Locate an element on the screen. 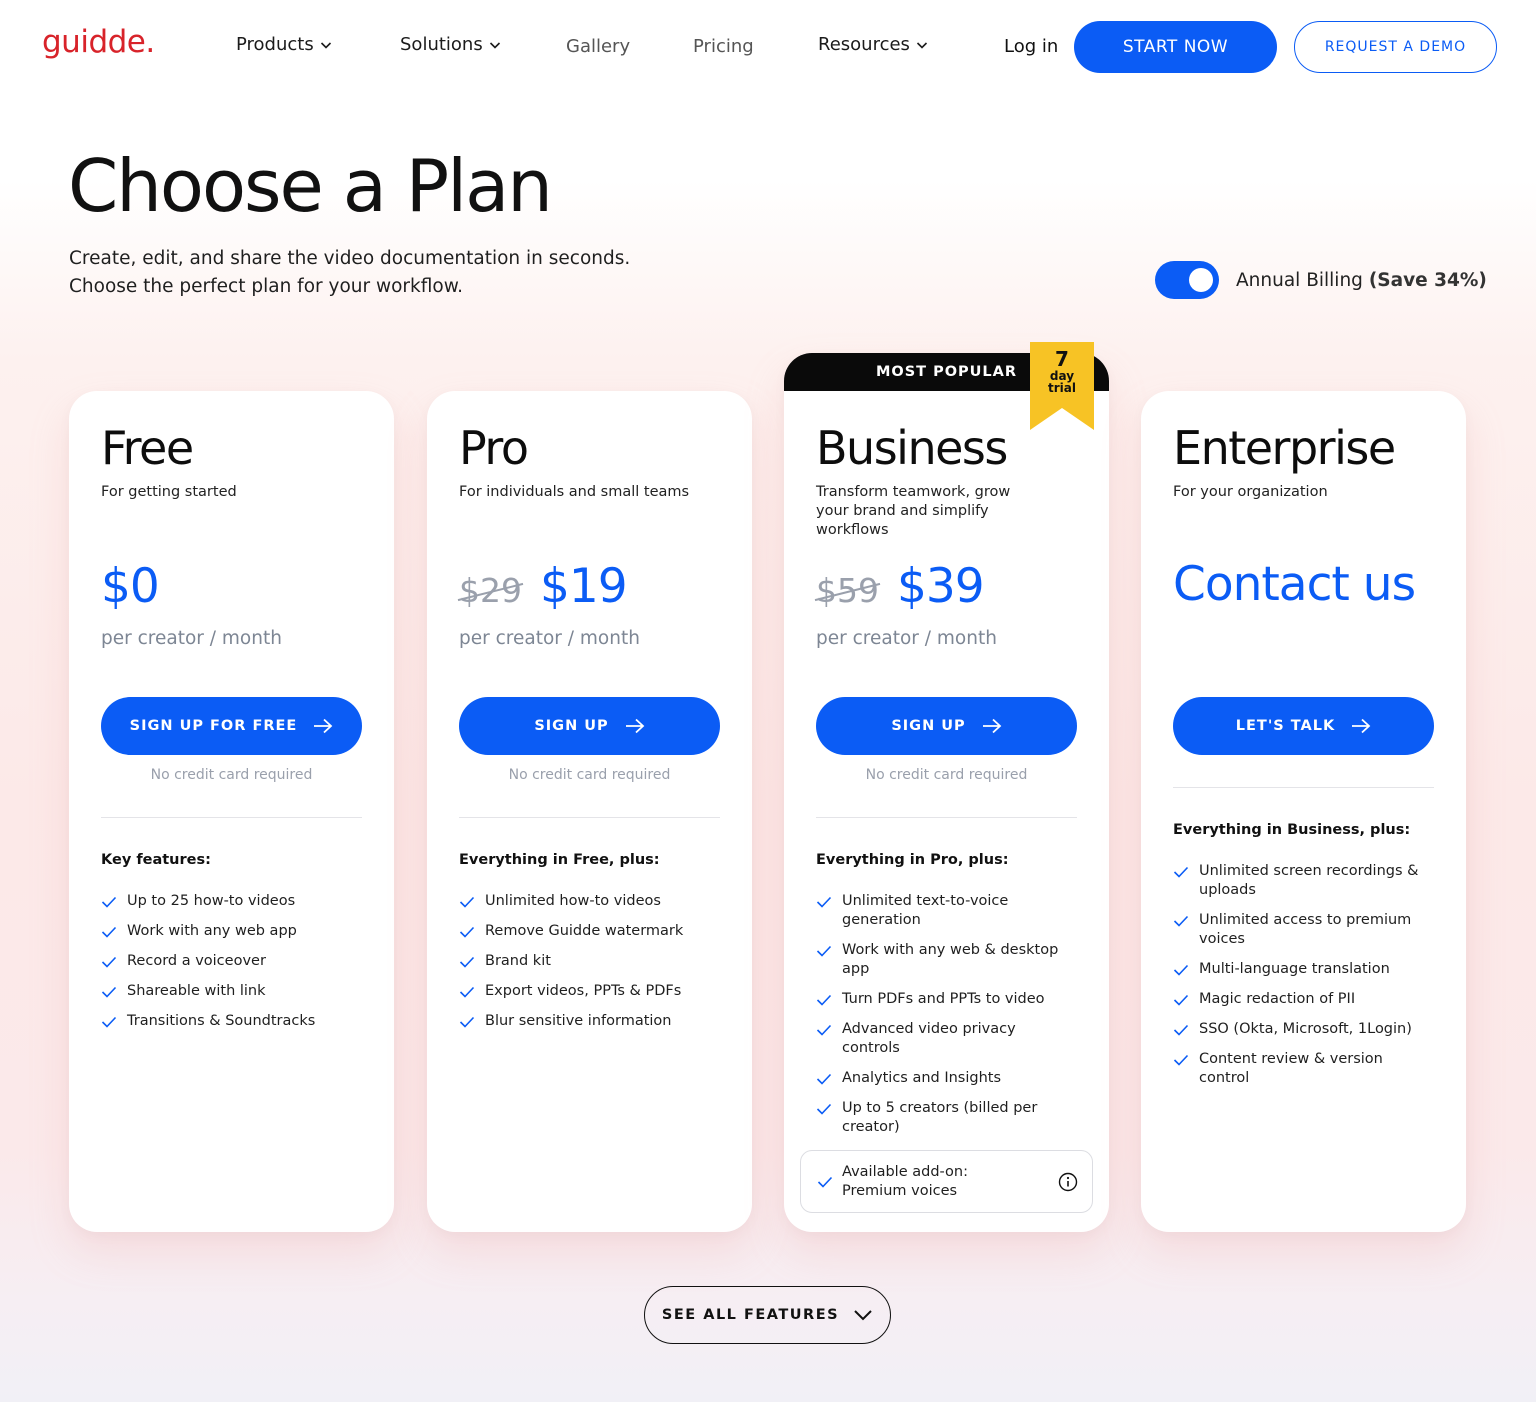 This screenshot has width=1536, height=1402. feature-text: Work with any web app is located at coordinates (212, 931).